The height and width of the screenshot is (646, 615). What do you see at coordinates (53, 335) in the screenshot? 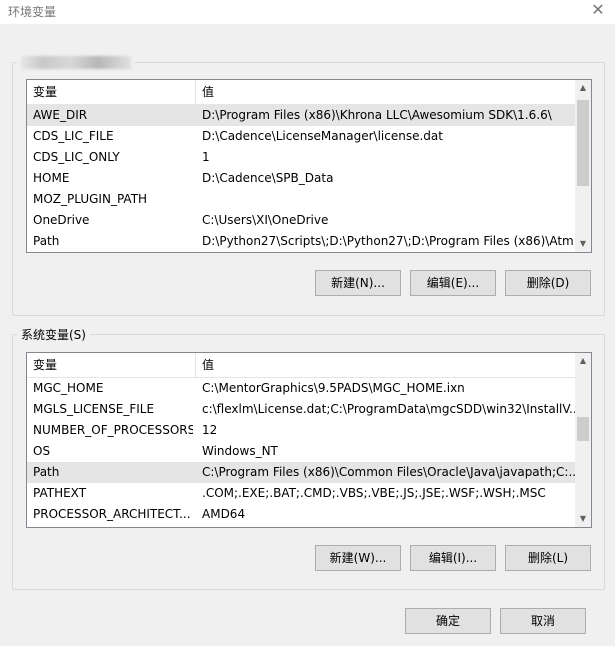
I see `system-variables-label: 系统变量(S)` at bounding box center [53, 335].